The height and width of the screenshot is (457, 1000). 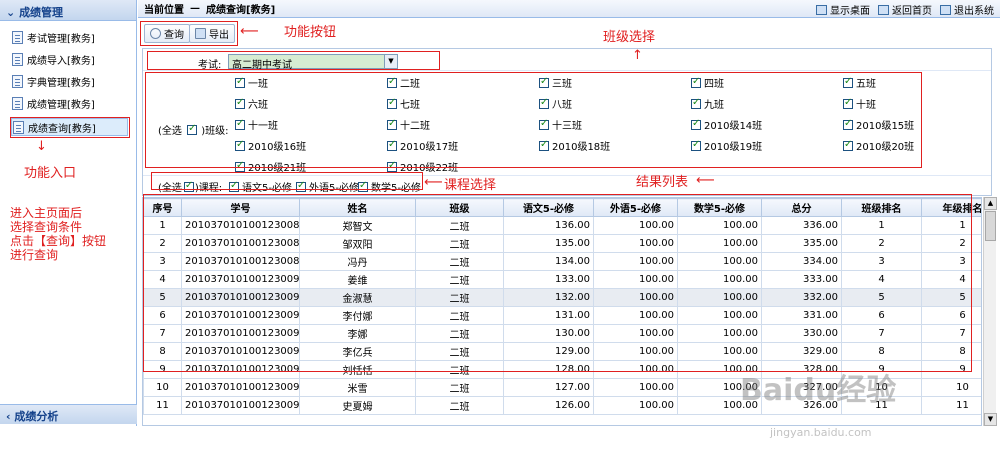 I want to click on annotation-func-entry: 功能入口, so click(x=50, y=173).